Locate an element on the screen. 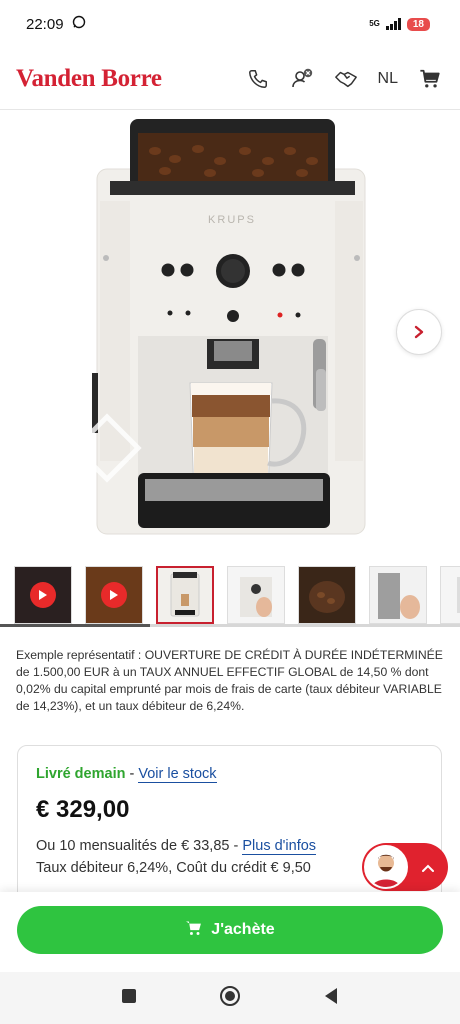  whatsapp-icon is located at coordinates (79, 24).